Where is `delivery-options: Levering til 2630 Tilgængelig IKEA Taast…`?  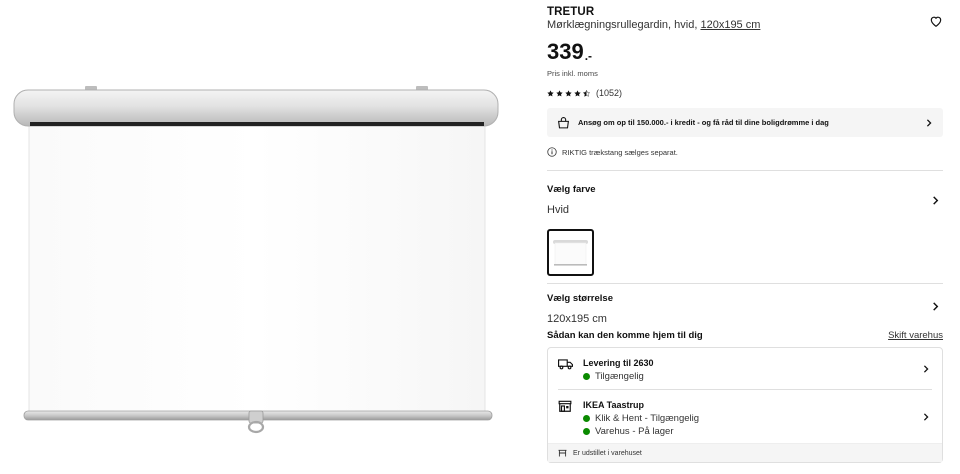
delivery-options: Levering til 2630 Tilgængelig IKEA Taast… is located at coordinates (745, 405).